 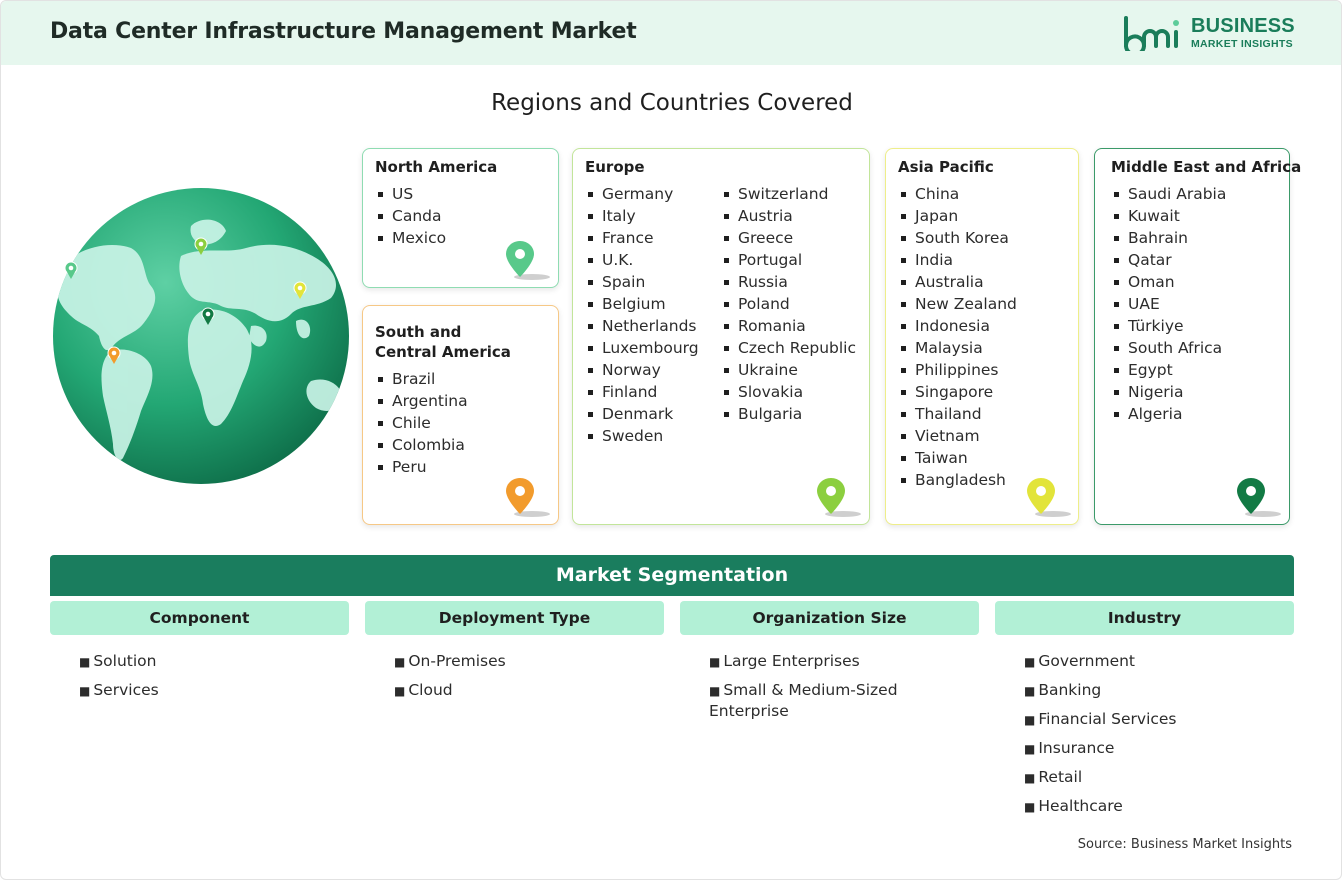 I want to click on segmentation-title: Market Segmentation, so click(x=672, y=575).